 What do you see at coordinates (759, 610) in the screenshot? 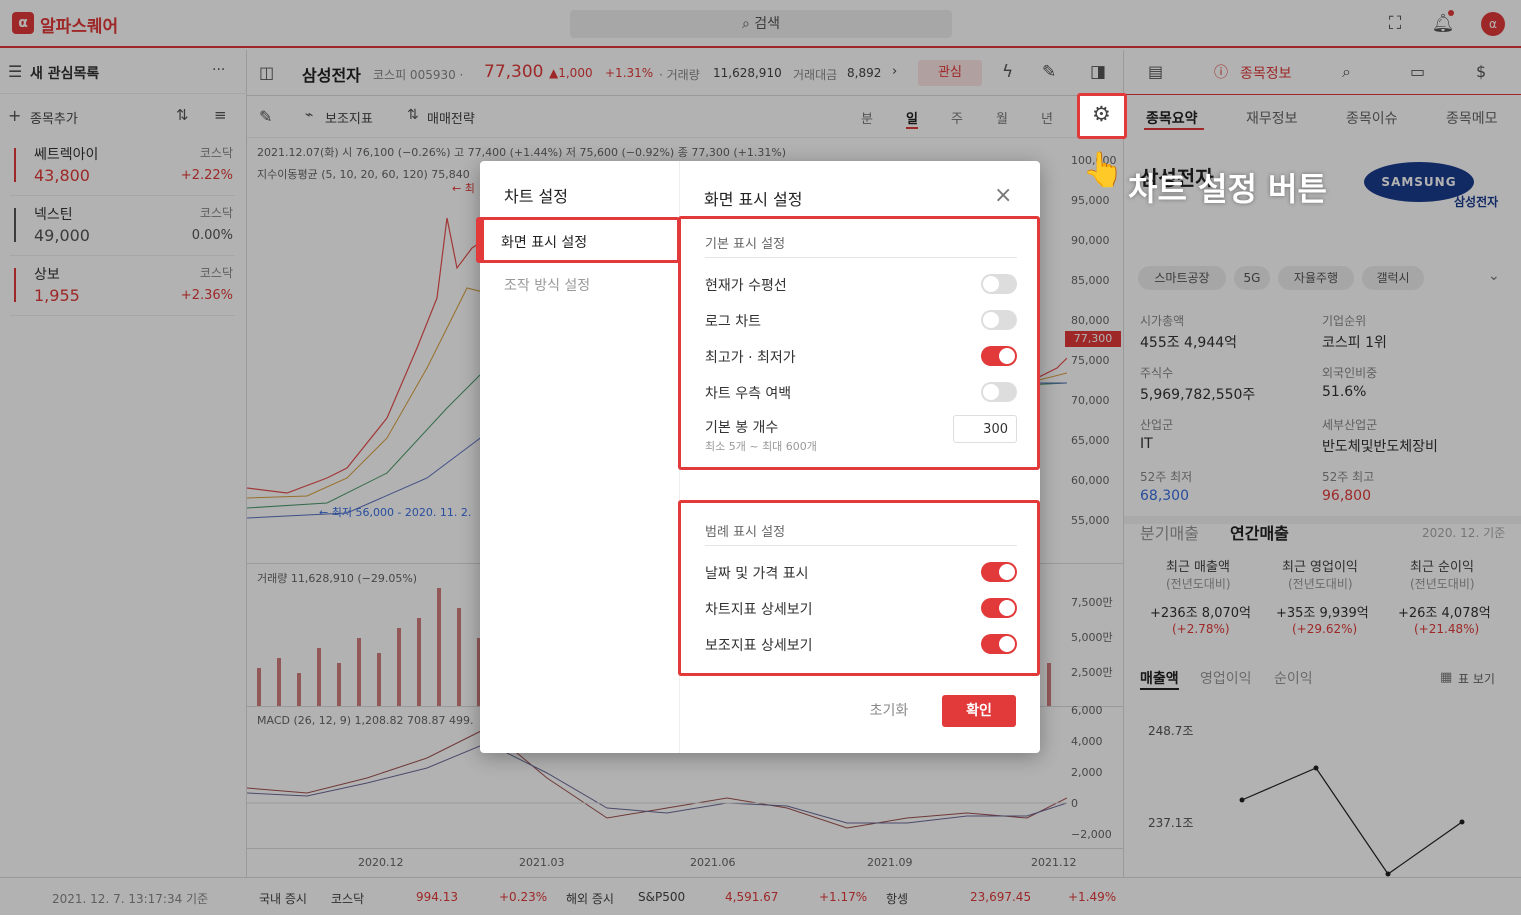
I see `option-label: 차트지표 상세보기` at bounding box center [759, 610].